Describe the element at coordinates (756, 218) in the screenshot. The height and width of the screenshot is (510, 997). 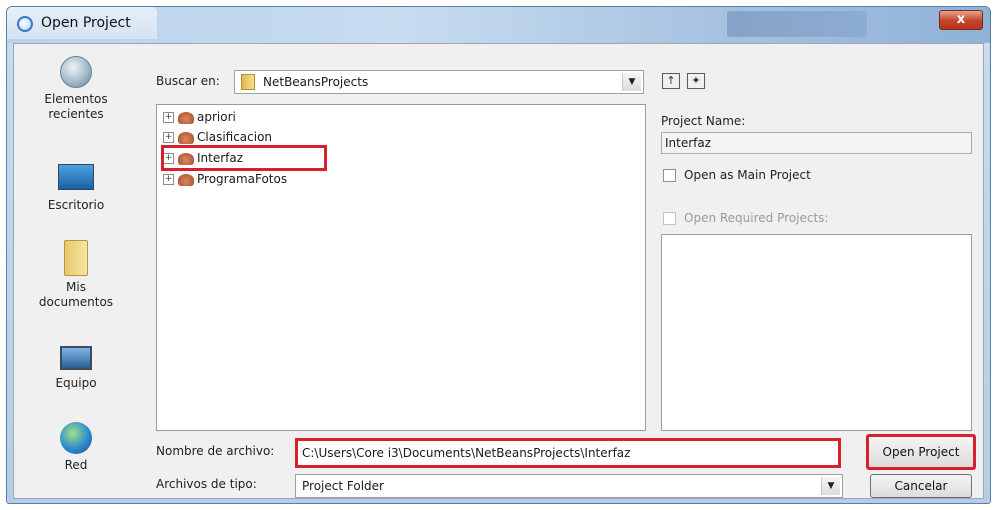
I see `required-projects-label: Open Required Projects:` at that location.